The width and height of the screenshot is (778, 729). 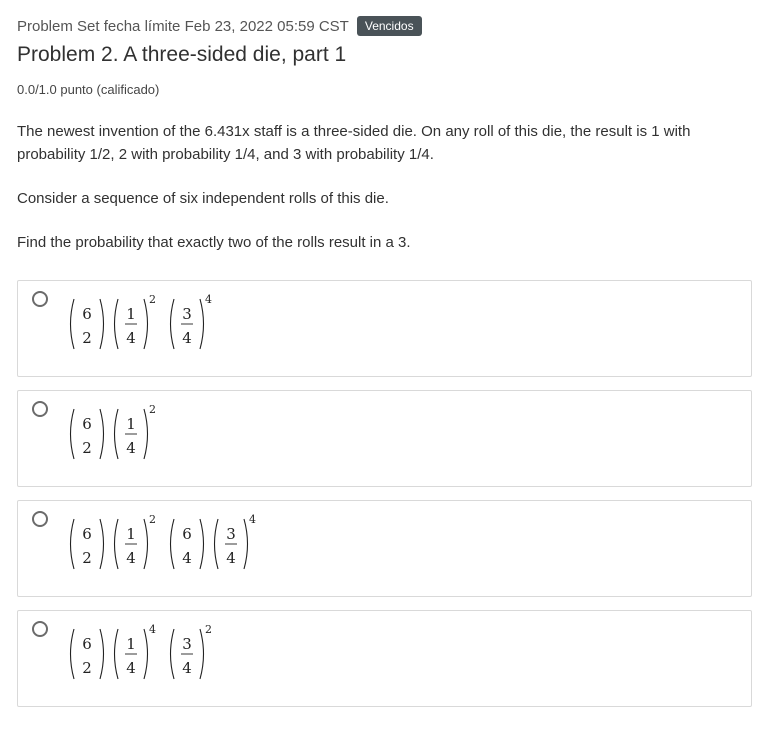 I want to click on problem-title: Problem 2. A three-sided die, part 1, so click(x=182, y=54).